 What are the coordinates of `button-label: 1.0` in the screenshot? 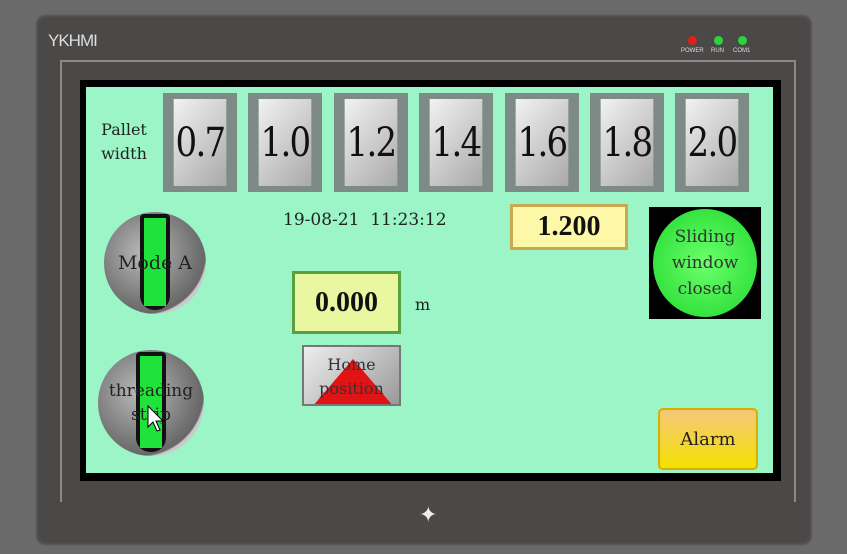 It's located at (285, 142).